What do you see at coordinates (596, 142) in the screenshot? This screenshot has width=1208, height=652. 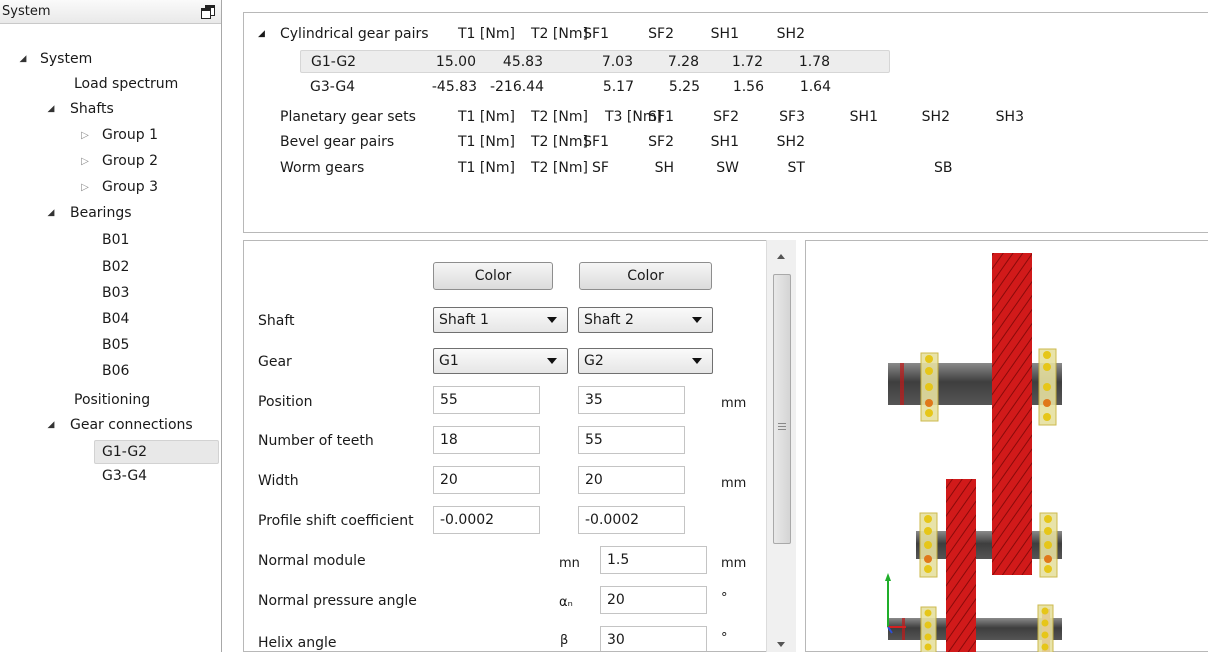 I see `column-header: SF1` at bounding box center [596, 142].